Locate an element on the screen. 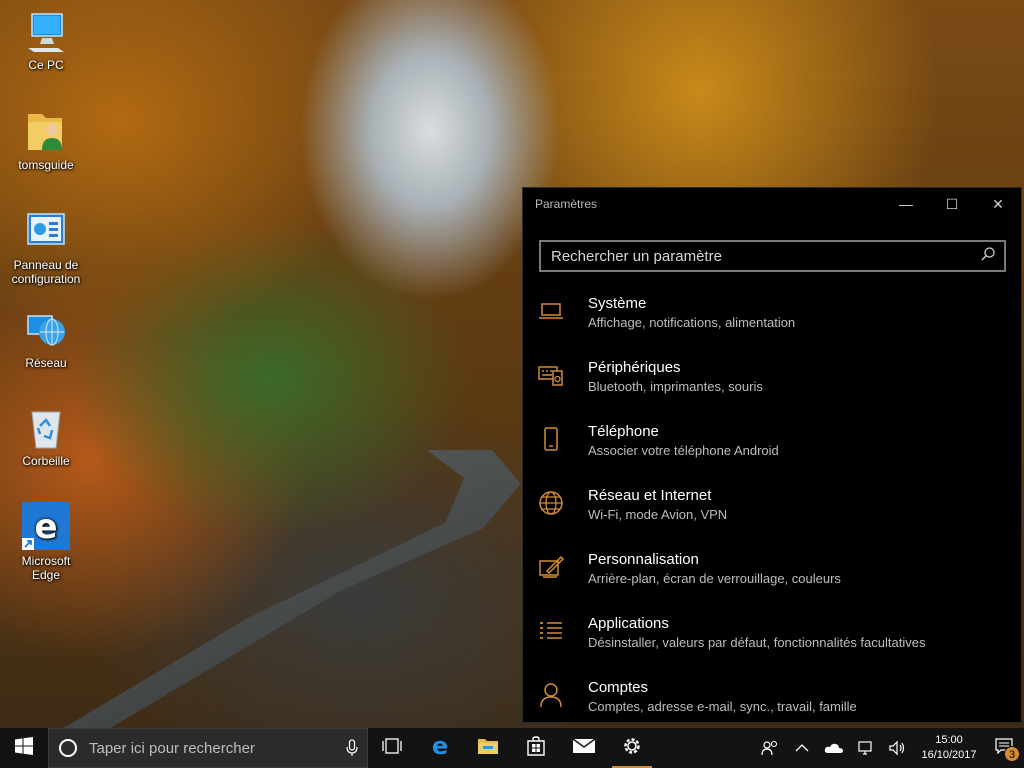 The height and width of the screenshot is (768, 1024). desktop-icon-network: Réseau is located at coordinates (46, 339).